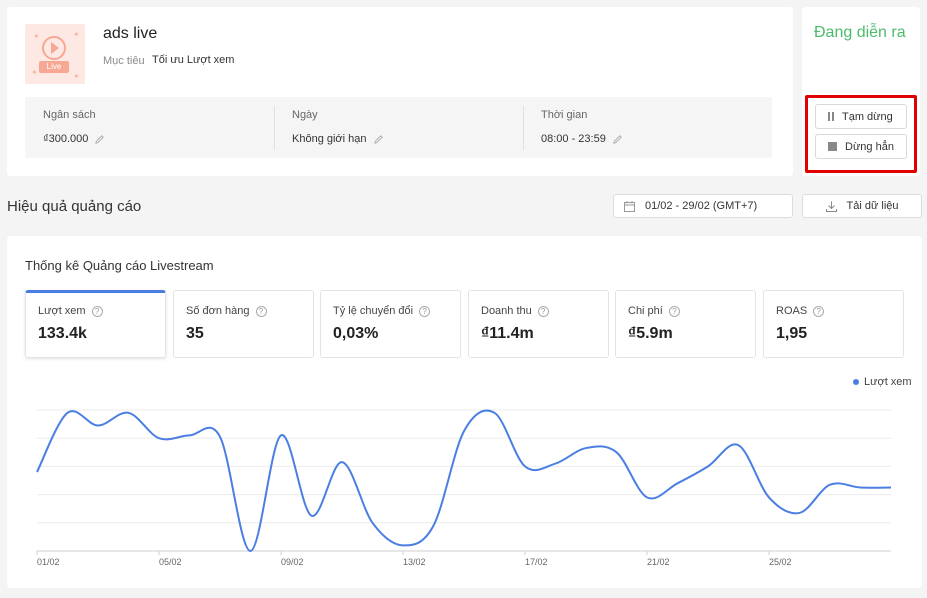  Describe the element at coordinates (872, 206) in the screenshot. I see `download-label: Tải dữ liệu` at that location.